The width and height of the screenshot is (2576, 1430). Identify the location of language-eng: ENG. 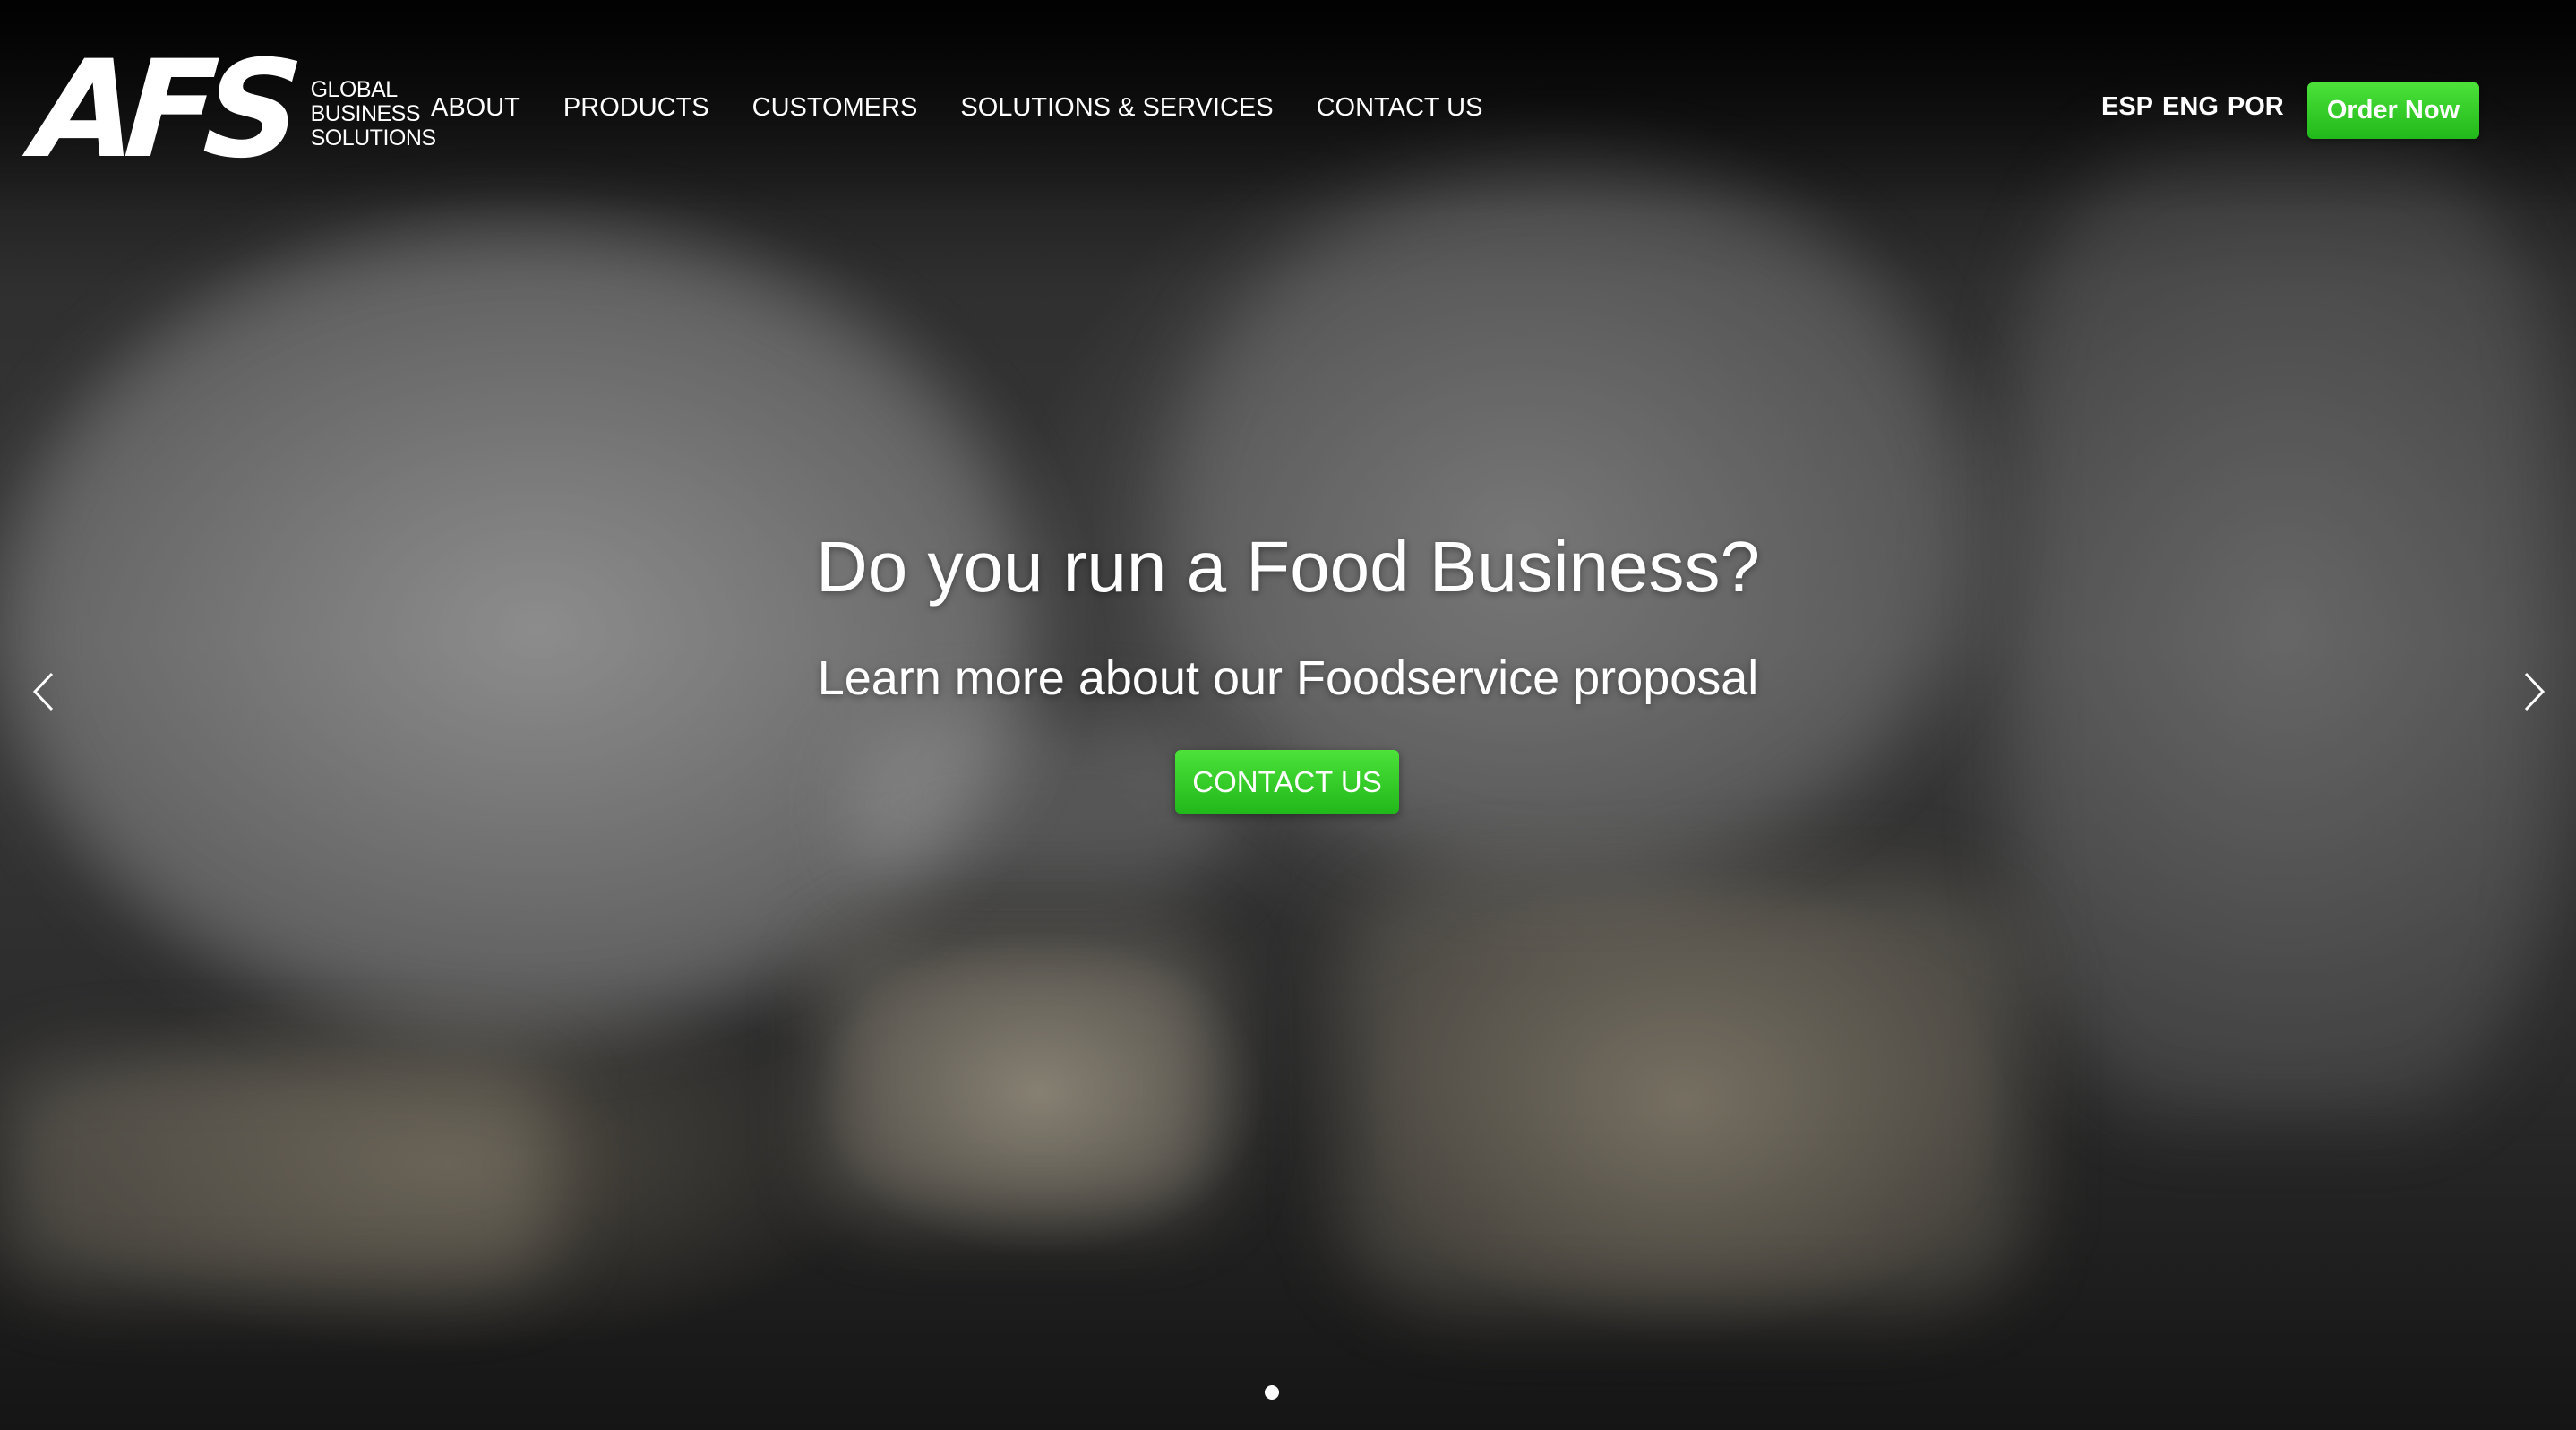
(2190, 107).